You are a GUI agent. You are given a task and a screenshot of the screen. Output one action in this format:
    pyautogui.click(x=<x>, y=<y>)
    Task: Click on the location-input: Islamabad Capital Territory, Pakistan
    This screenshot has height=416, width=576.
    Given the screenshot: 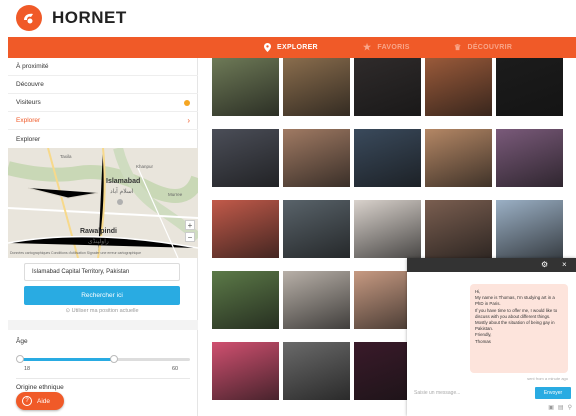 What is the action you would take?
    pyautogui.click(x=102, y=272)
    